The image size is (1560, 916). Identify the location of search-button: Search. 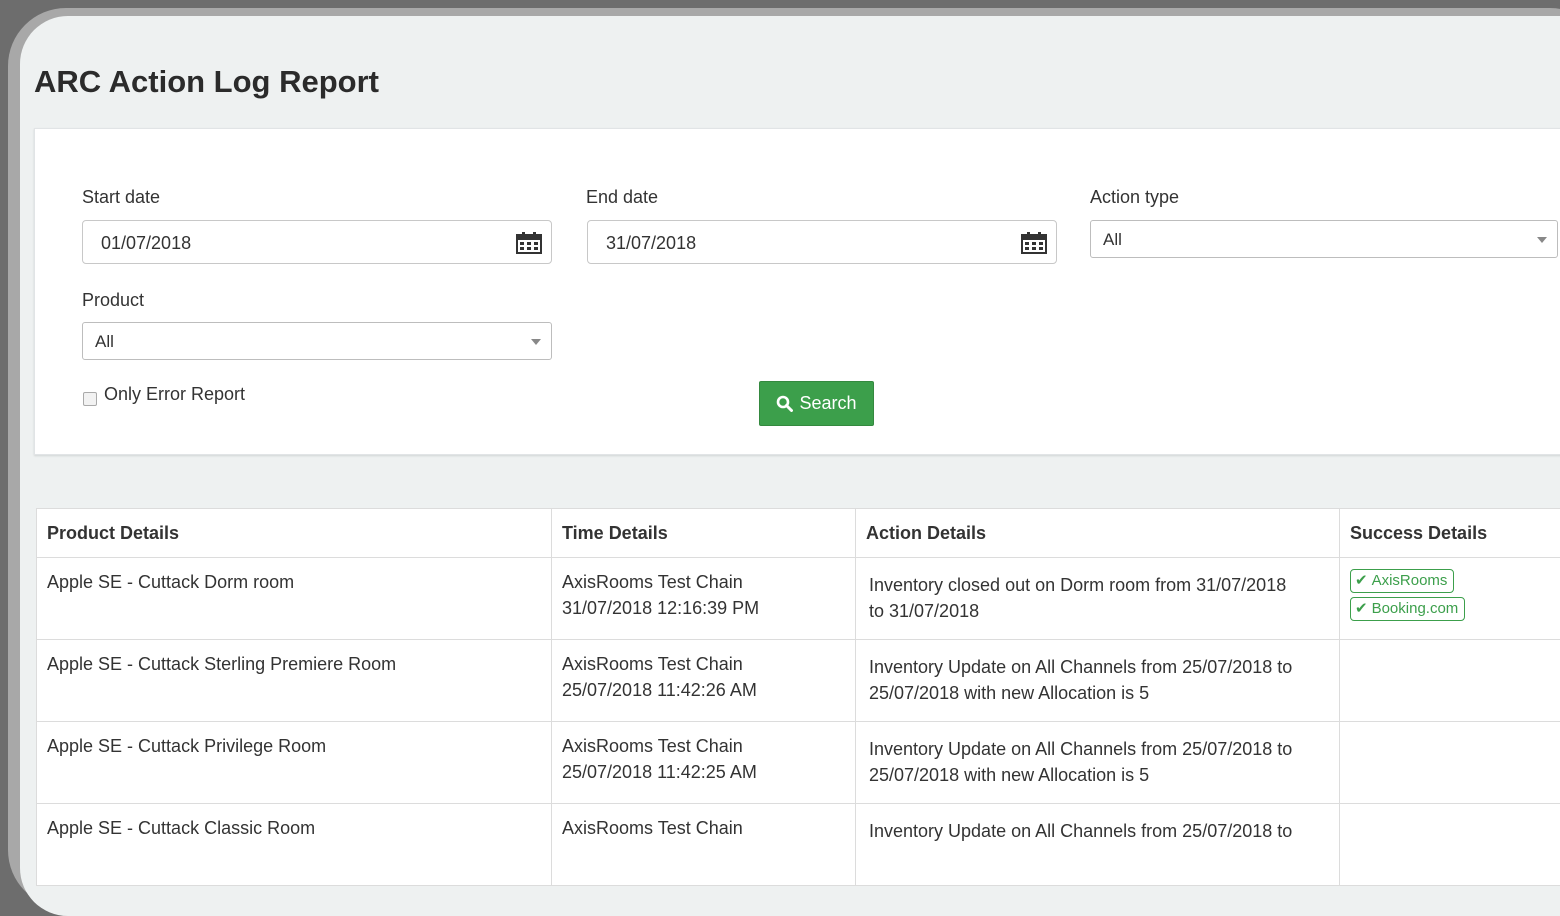
(816, 403).